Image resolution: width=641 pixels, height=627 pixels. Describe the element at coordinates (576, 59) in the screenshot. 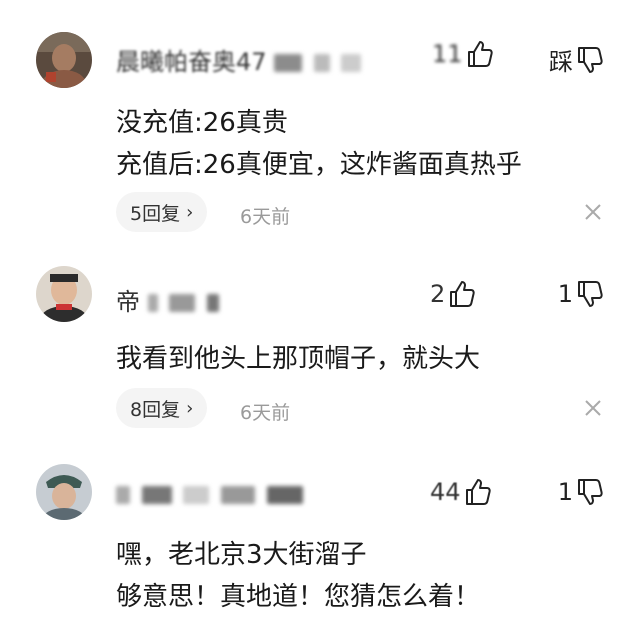

I see `dislike-button: 踩` at that location.